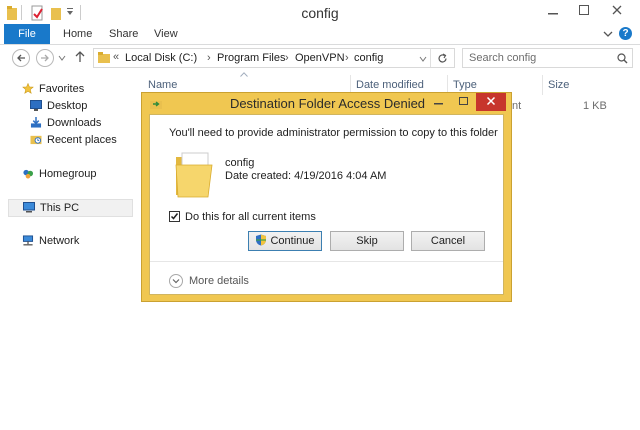  Describe the element at coordinates (542, 85) in the screenshot. I see `column-separator` at that location.